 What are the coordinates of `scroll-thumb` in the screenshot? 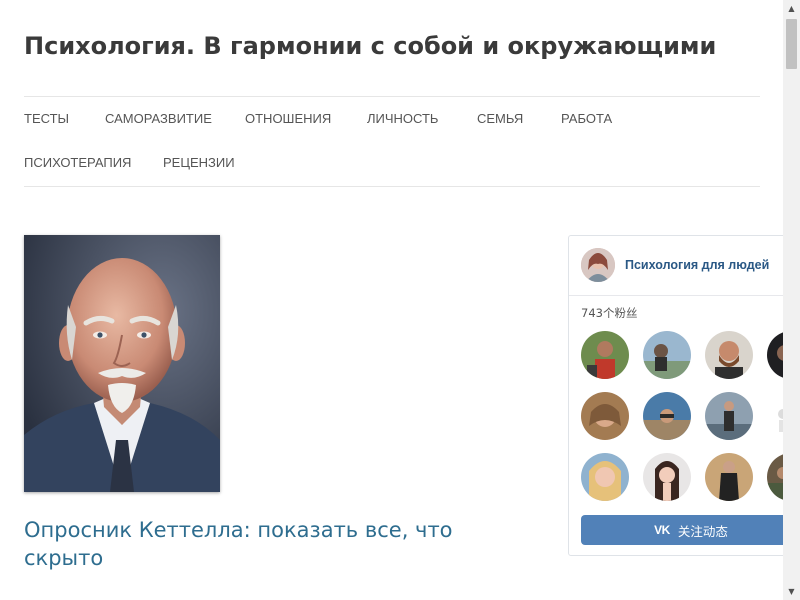 It's located at (791, 44).